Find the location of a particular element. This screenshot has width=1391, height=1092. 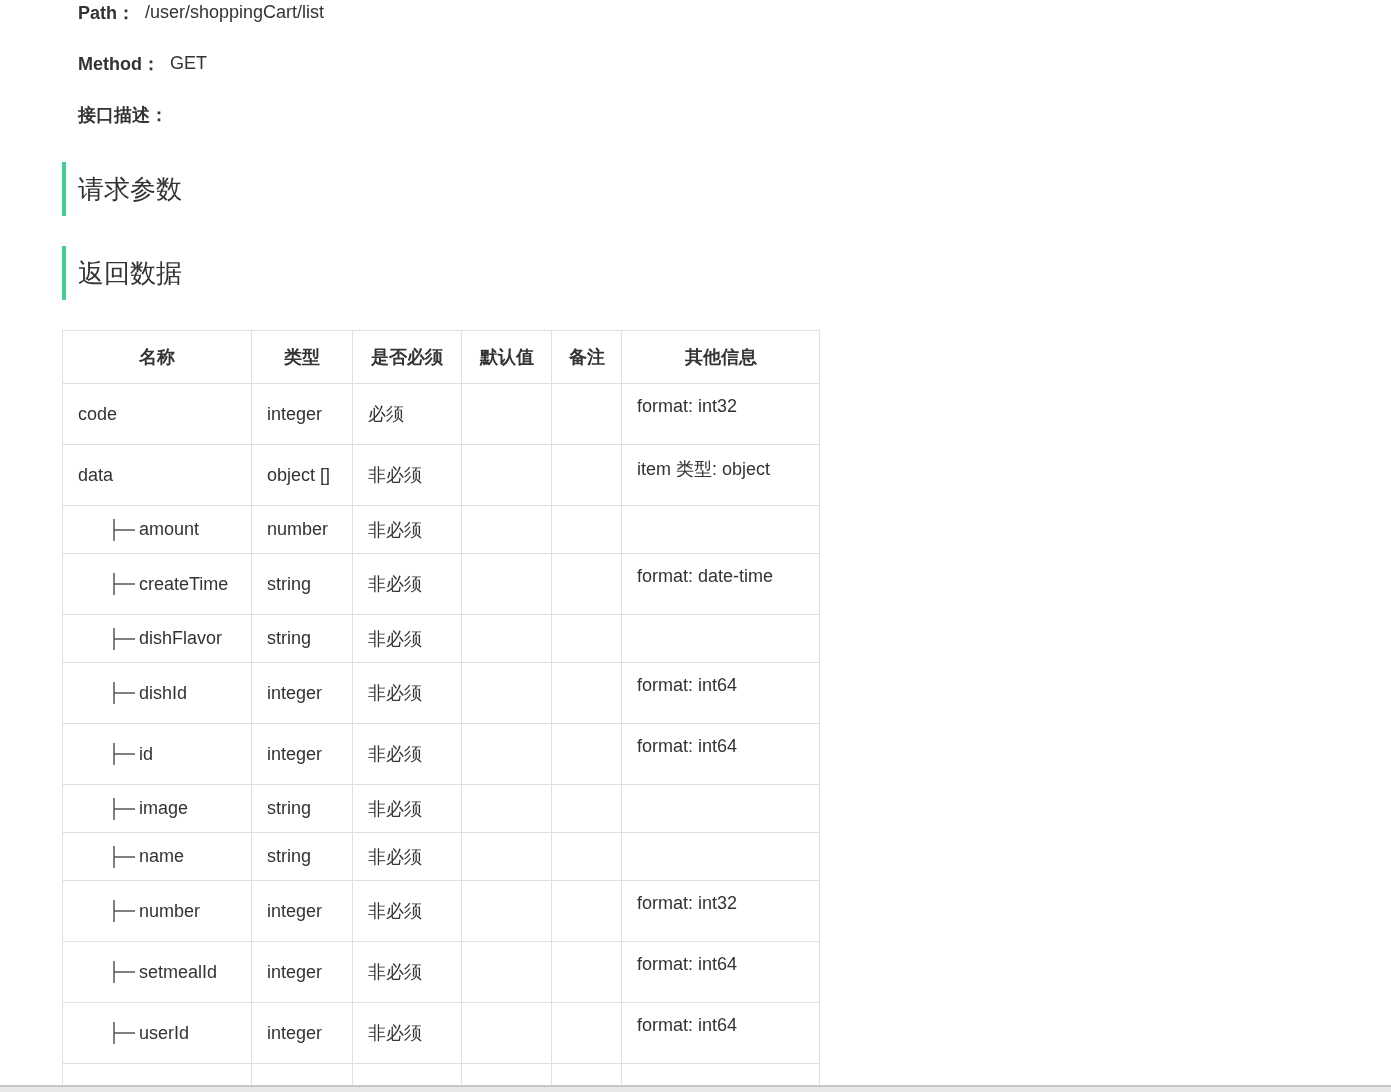

table-cell: name is located at coordinates (162, 856).